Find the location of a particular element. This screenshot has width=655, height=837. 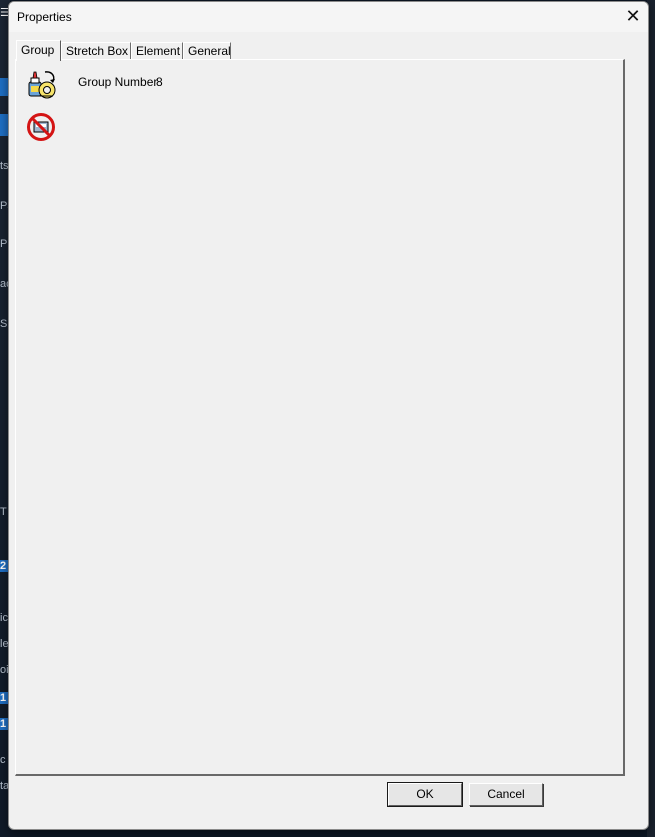

cancel-button: Cancel is located at coordinates (506, 794).